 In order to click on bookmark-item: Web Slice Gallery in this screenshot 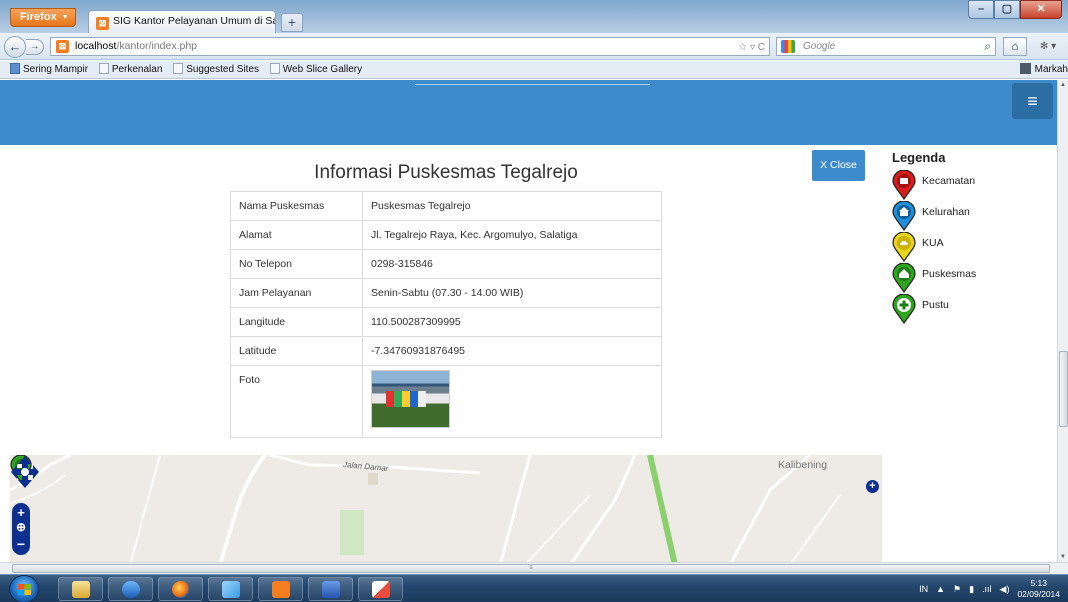, I will do `click(316, 69)`.